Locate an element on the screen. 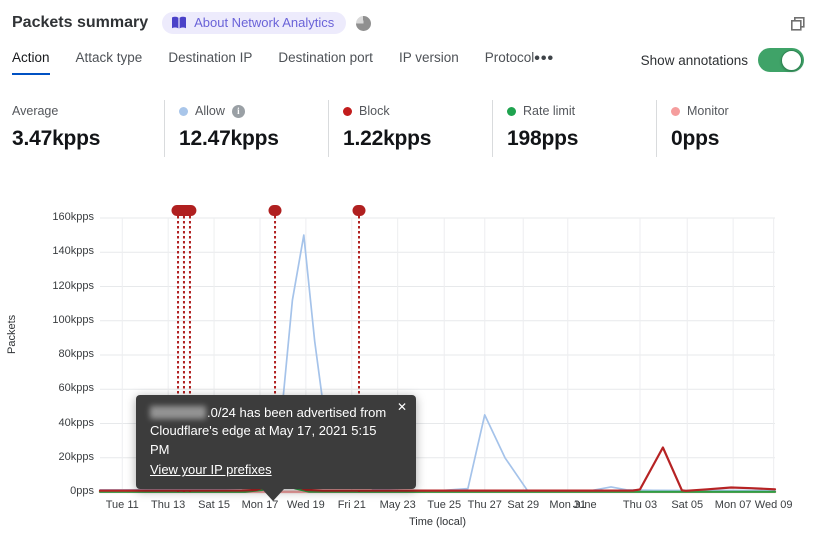 This screenshot has width=816, height=545. y-tick-label: 100kpps is located at coordinates (73, 319).